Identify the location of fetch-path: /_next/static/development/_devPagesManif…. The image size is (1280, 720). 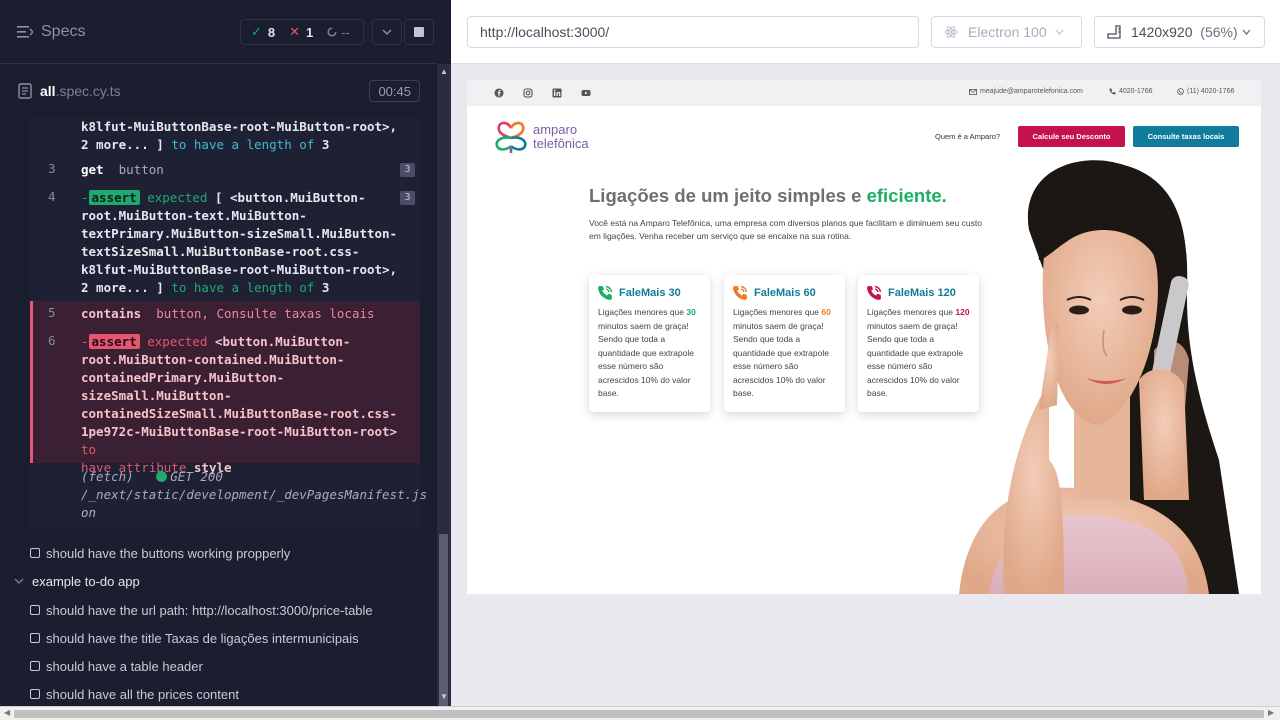
(254, 494).